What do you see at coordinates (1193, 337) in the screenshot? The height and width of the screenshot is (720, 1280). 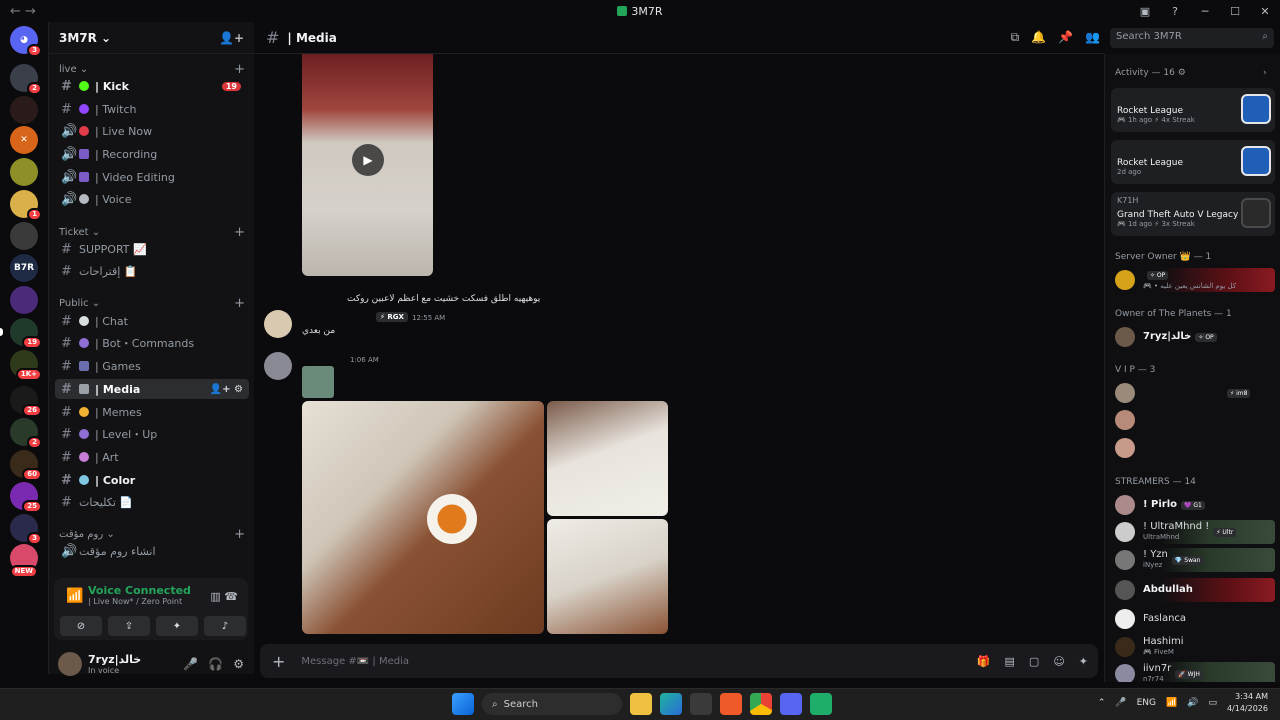 I see `member-item: 7ryz|خالد ✧ OP` at bounding box center [1193, 337].